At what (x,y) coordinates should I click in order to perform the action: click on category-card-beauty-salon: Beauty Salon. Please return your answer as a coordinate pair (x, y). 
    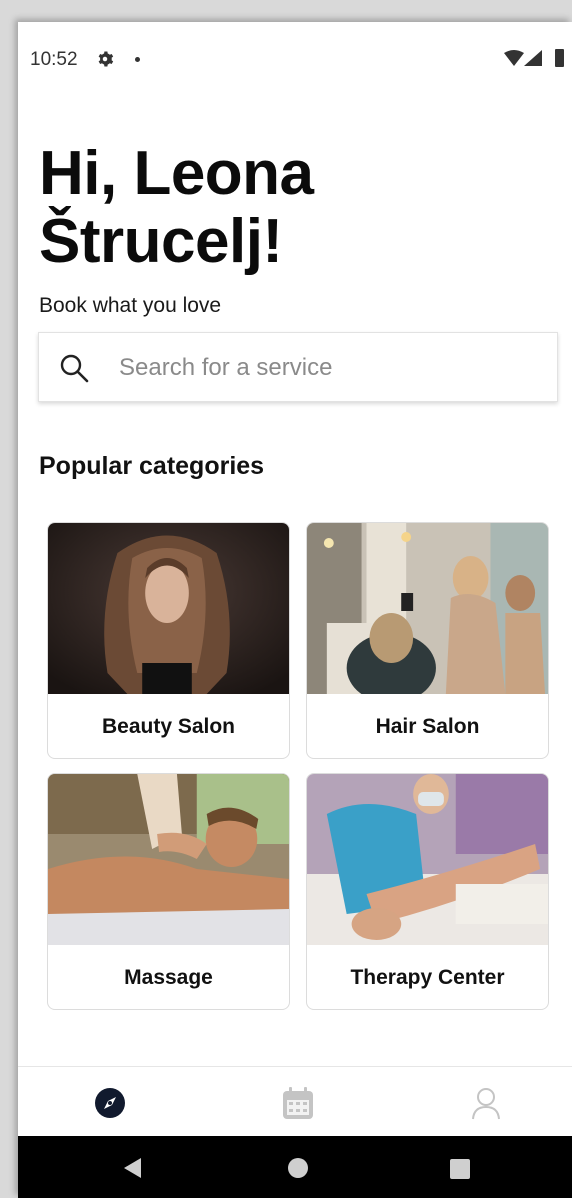
    Looking at the image, I should click on (168, 640).